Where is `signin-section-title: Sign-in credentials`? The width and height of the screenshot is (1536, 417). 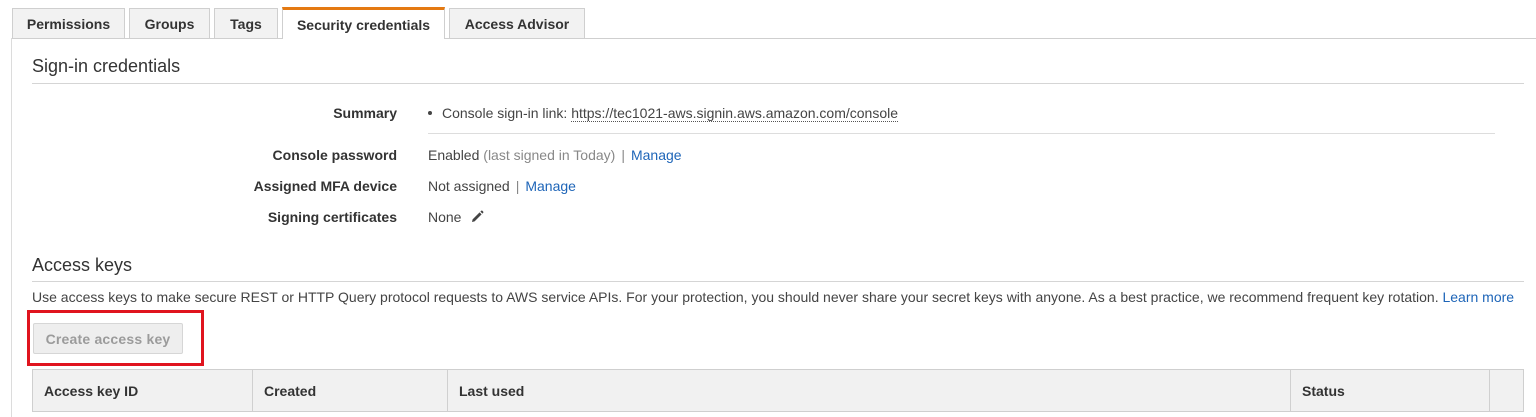 signin-section-title: Sign-in credentials is located at coordinates (106, 66).